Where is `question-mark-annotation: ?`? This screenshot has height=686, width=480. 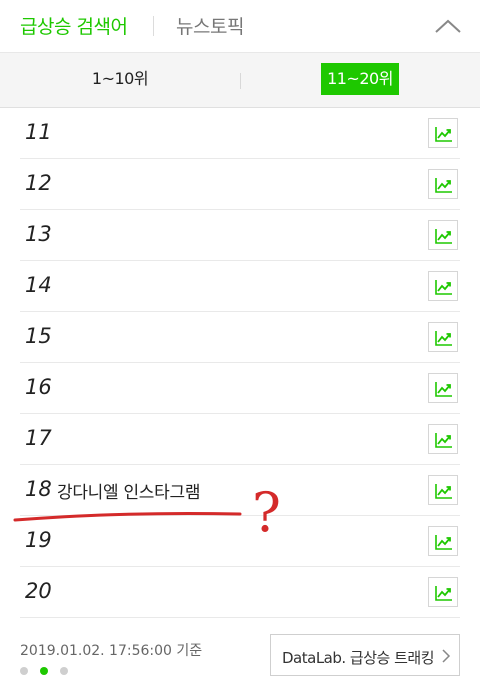 question-mark-annotation: ? is located at coordinates (266, 512).